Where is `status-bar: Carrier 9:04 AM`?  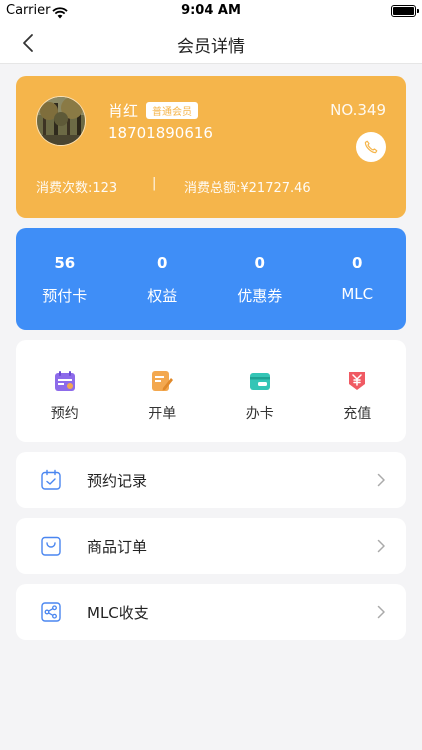 status-bar: Carrier 9:04 AM is located at coordinates (211, 11).